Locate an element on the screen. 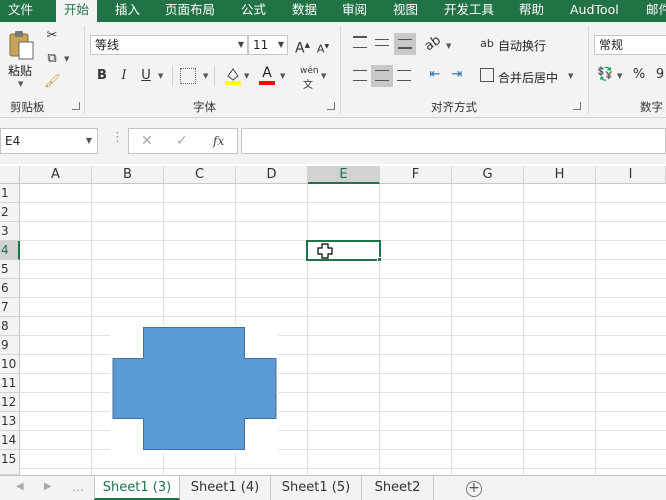 The width and height of the screenshot is (666, 500). row-header-7: 7 is located at coordinates (10, 307).